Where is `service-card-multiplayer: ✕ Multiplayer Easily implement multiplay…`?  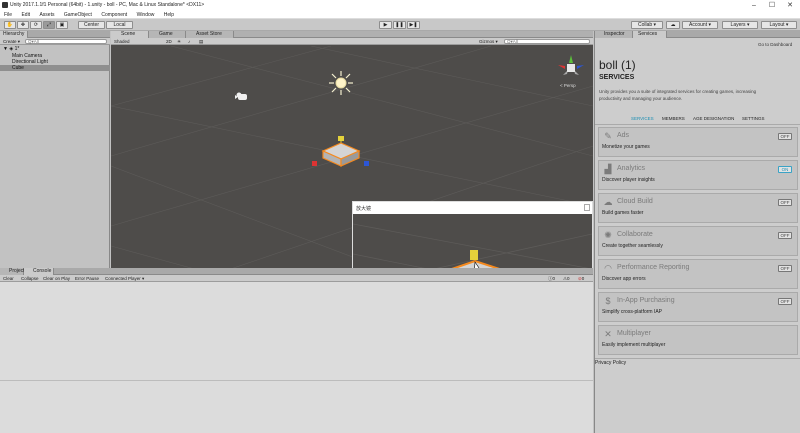 service-card-multiplayer: ✕ Multiplayer Easily implement multiplay… is located at coordinates (698, 340).